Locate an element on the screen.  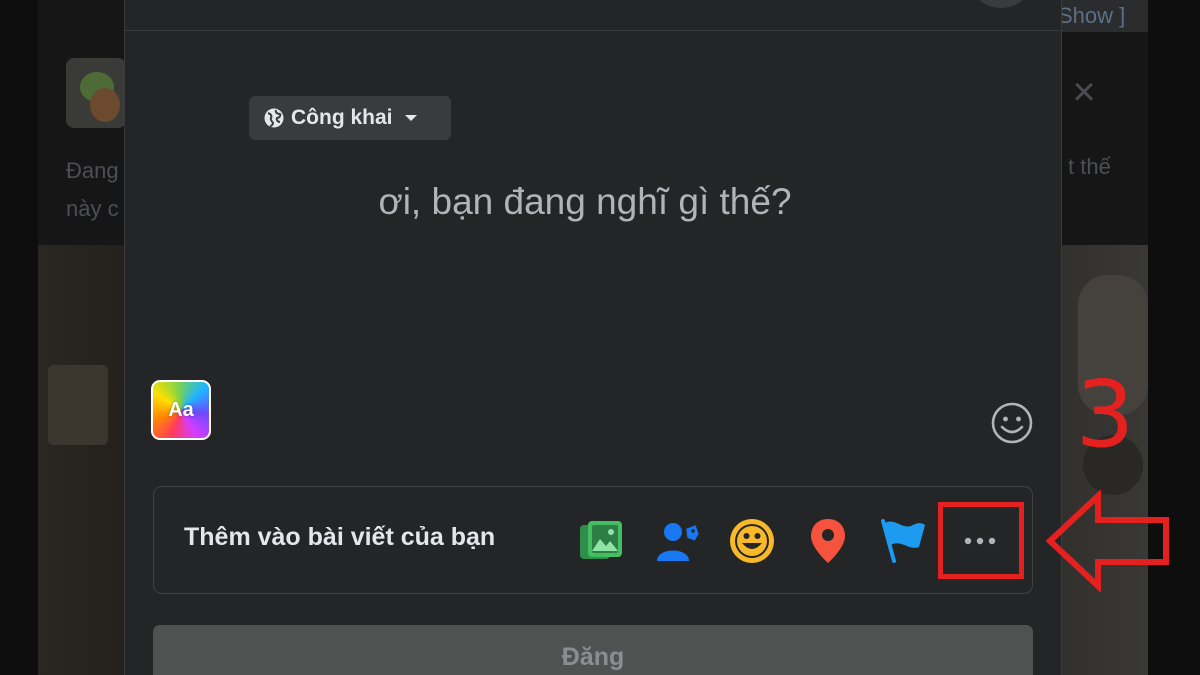
photo-video-button is located at coordinates (602, 541).